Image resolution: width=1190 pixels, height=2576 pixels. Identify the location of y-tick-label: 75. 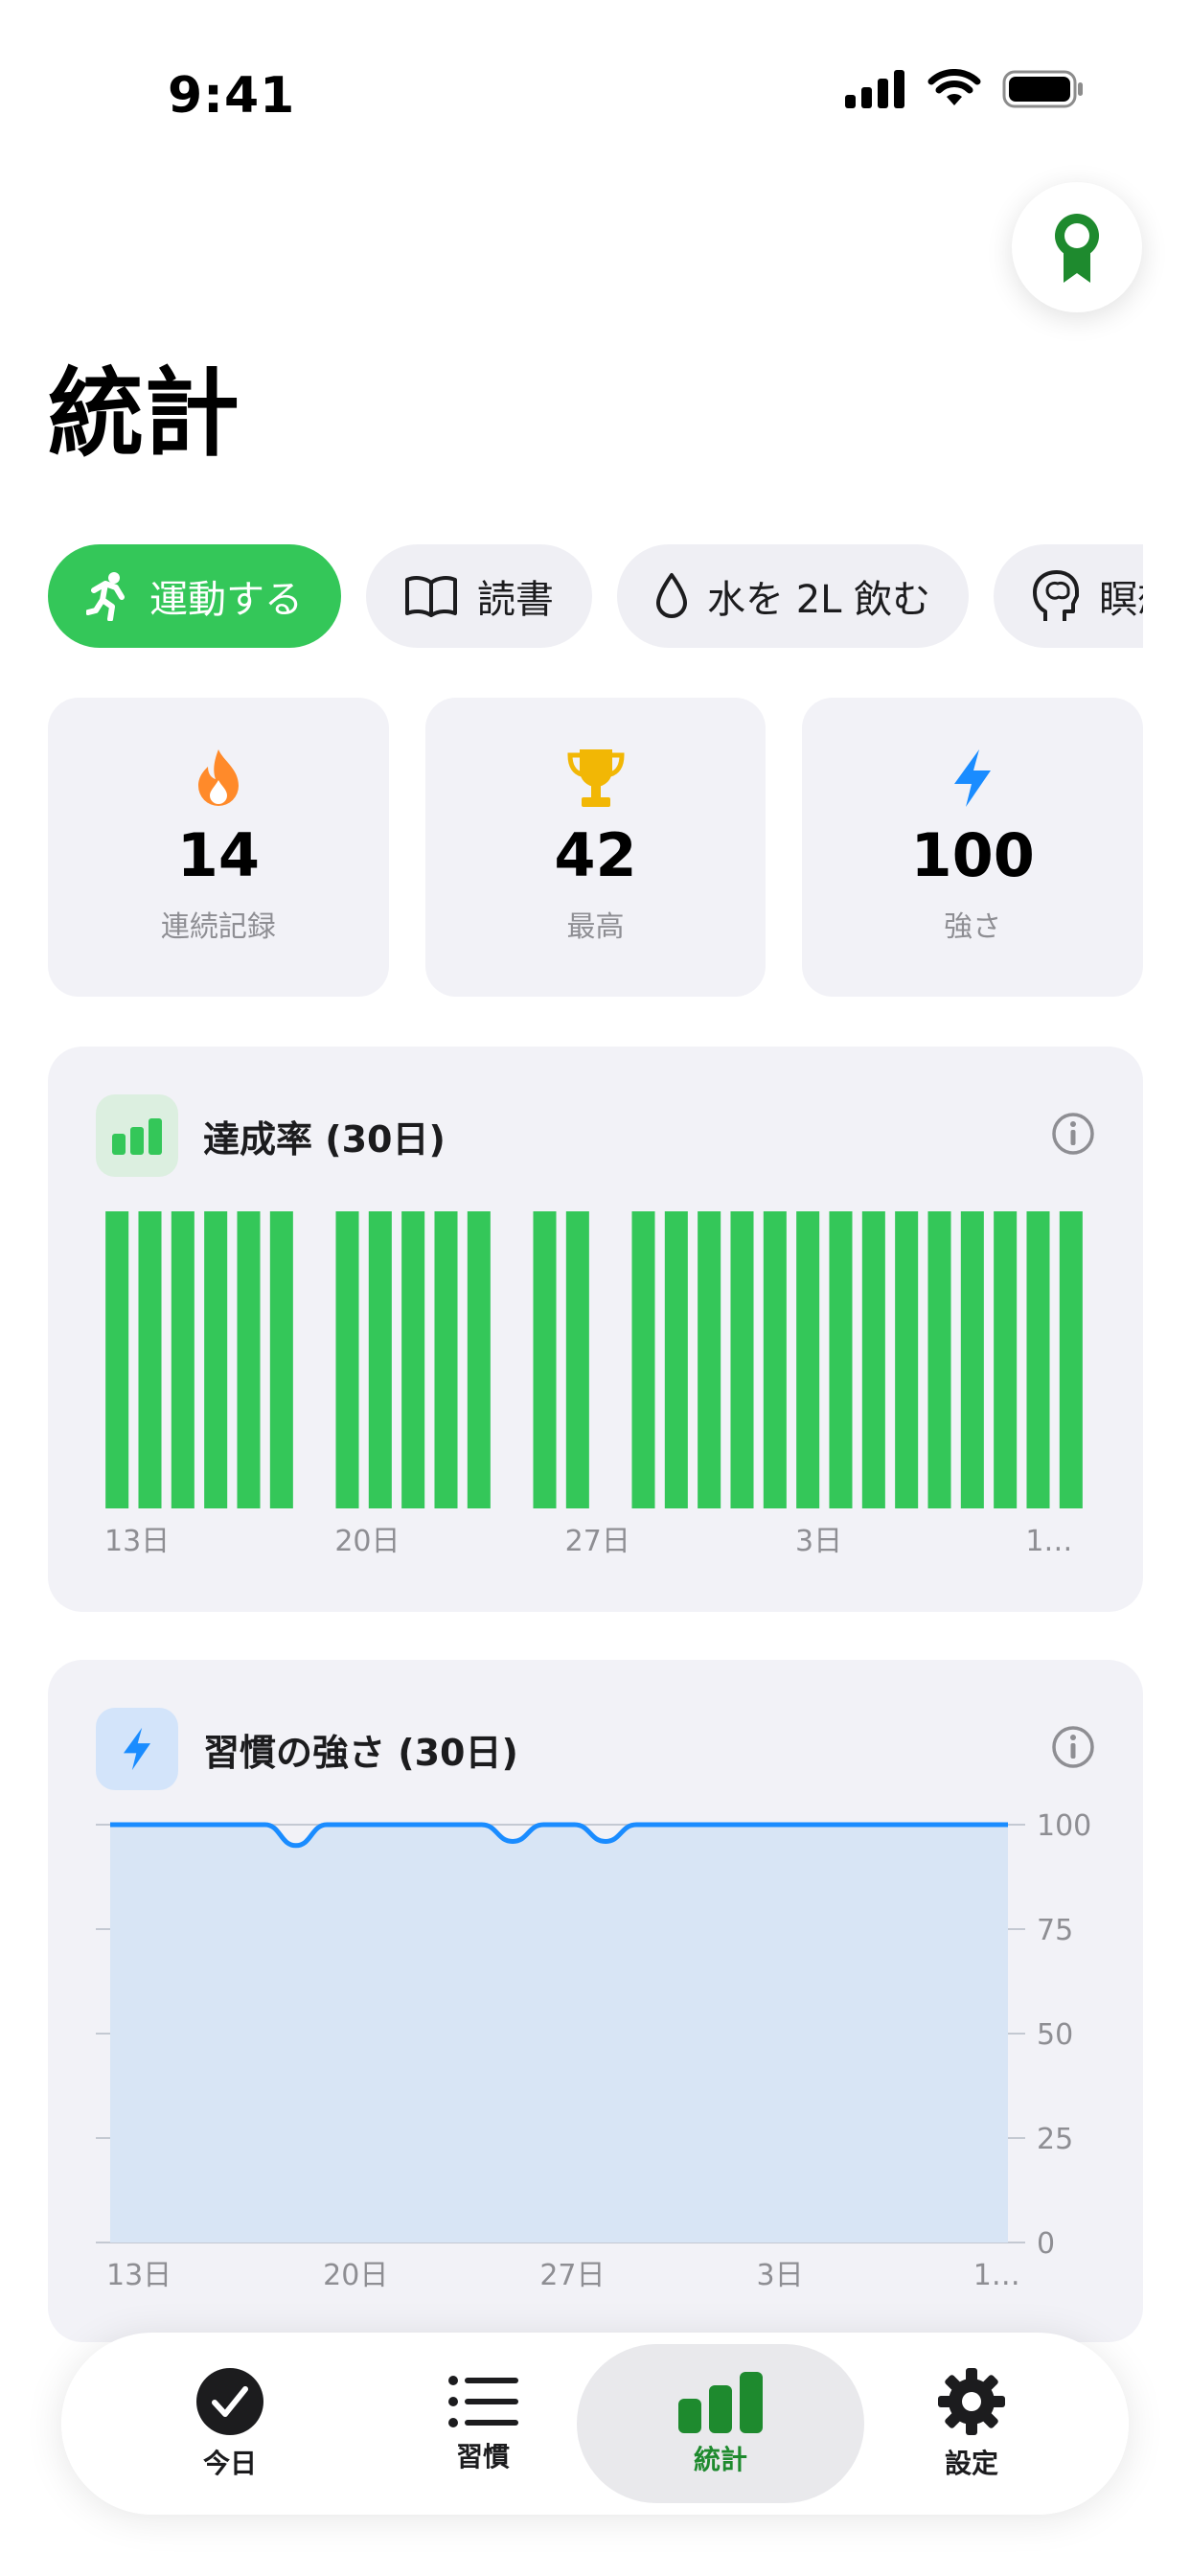
(1055, 1930).